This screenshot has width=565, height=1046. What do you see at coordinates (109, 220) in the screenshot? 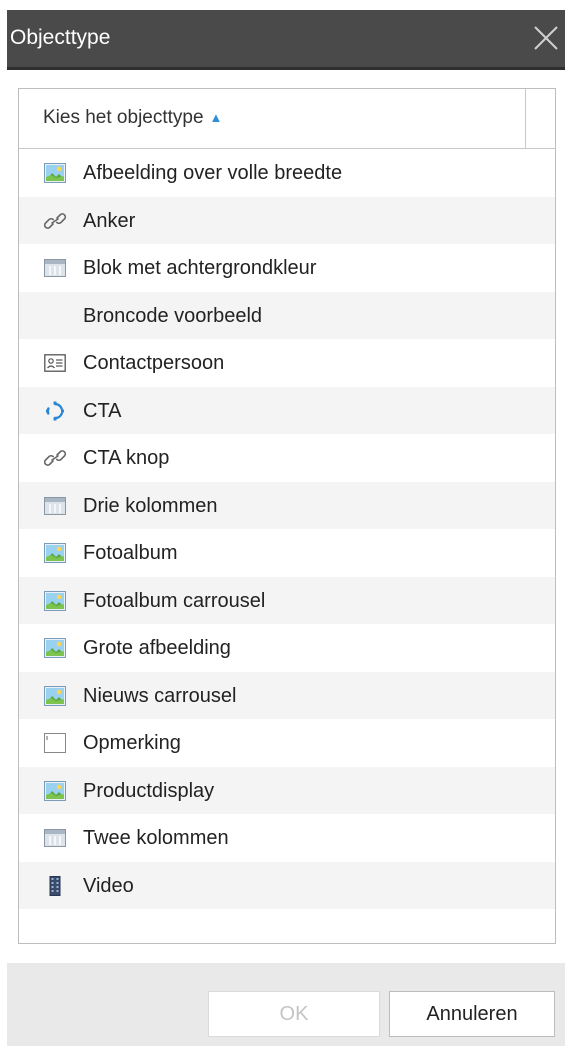
I see `list-item-label: Anker` at bounding box center [109, 220].